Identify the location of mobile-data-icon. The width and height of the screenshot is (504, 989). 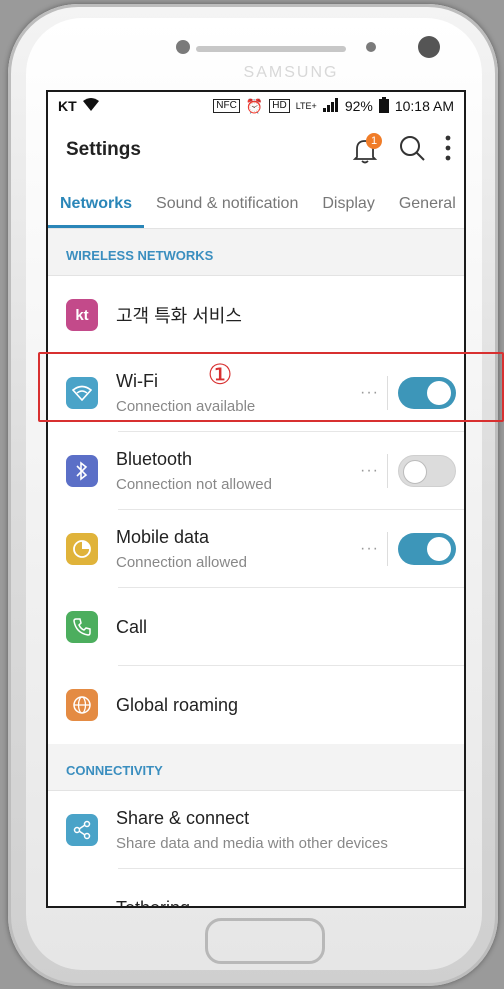
(82, 549).